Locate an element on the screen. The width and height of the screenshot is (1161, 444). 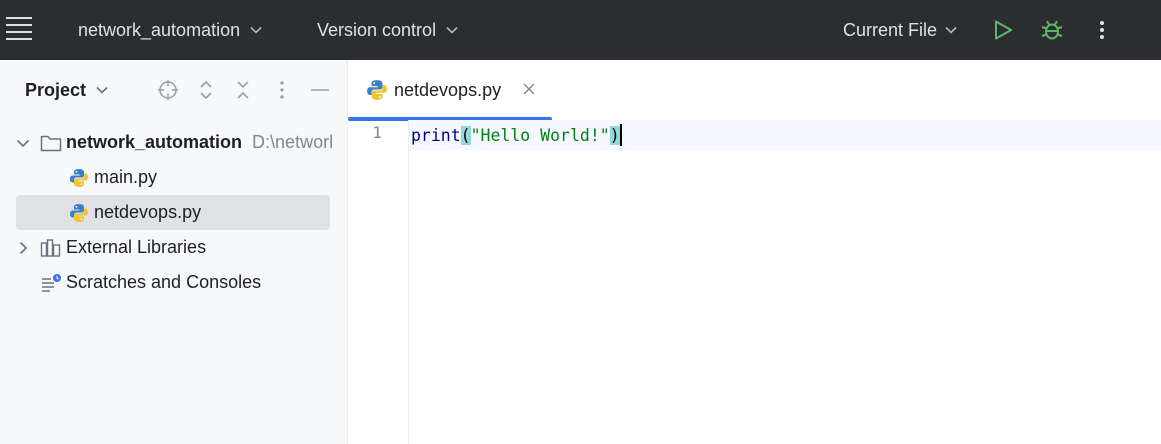
tree-item-label: Scratches and Consoles is located at coordinates (164, 282).